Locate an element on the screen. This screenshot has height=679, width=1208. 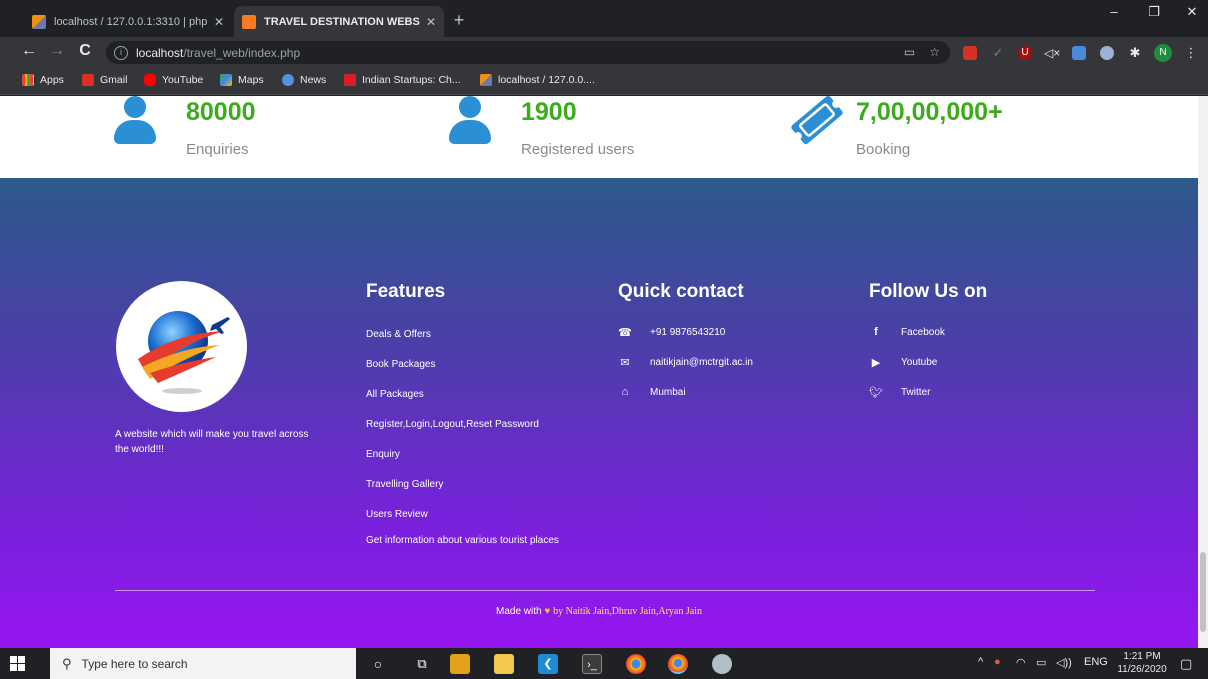
wifi-icon: ◠ is located at coordinates (1021, 662).